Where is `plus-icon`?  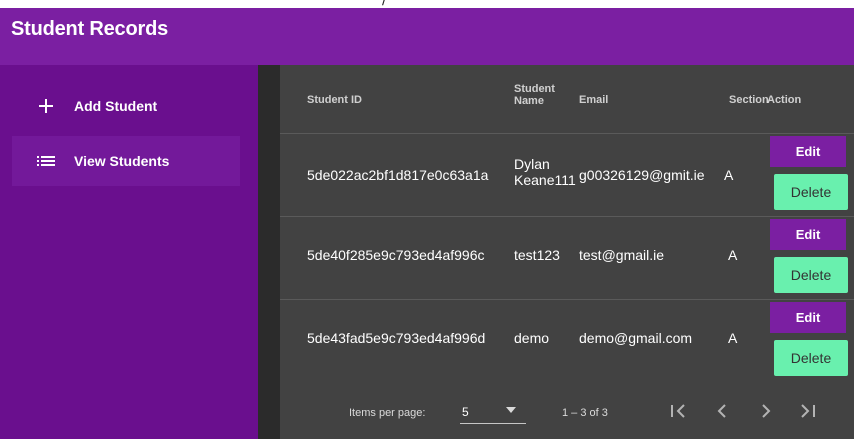 plus-icon is located at coordinates (46, 106).